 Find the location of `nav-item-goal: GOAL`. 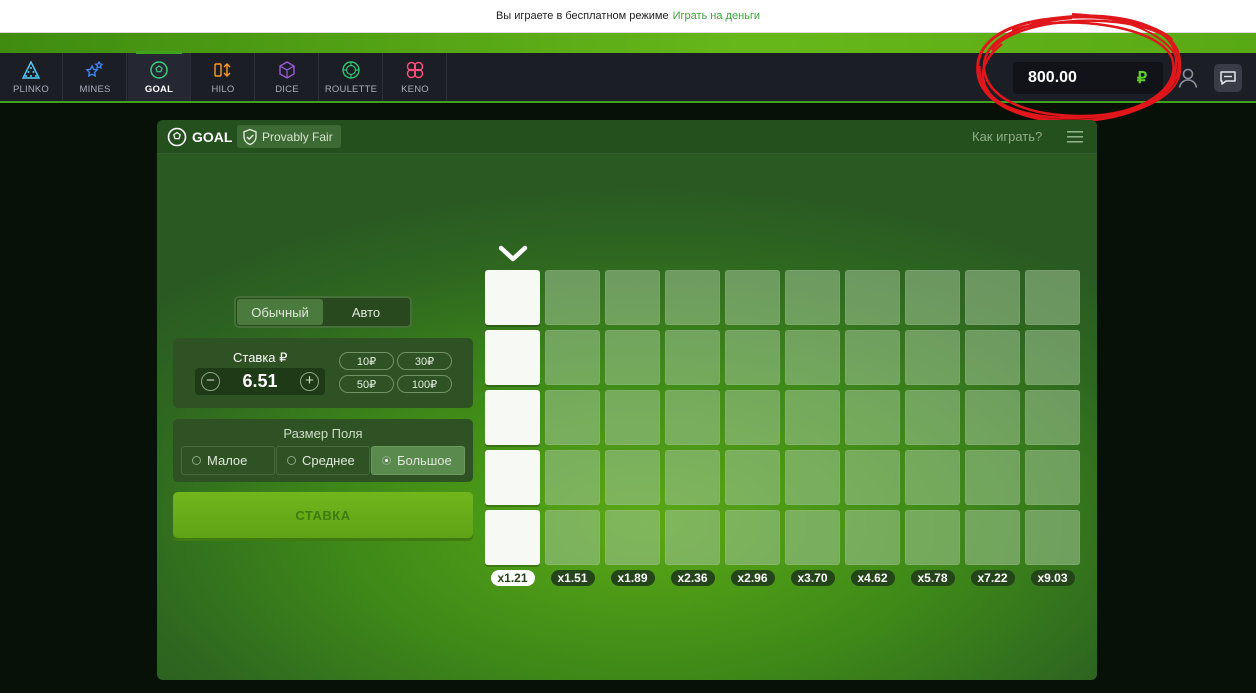

nav-item-goal: GOAL is located at coordinates (159, 76).